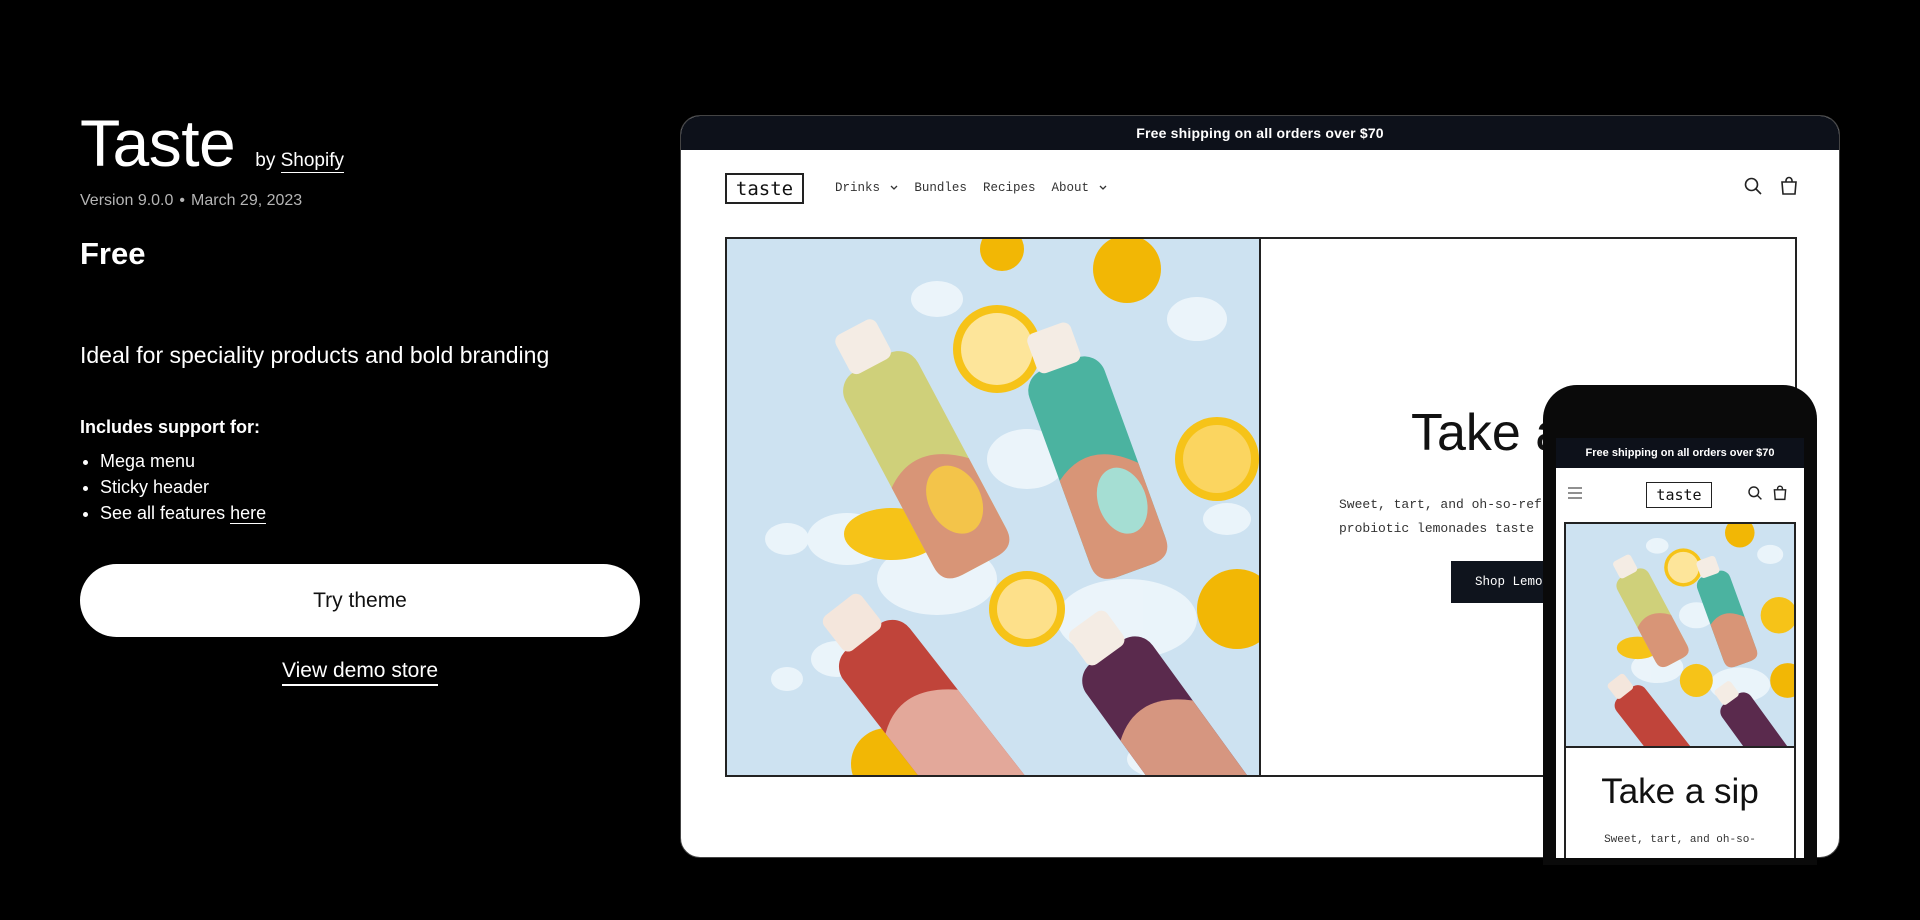 This screenshot has width=1920, height=920. What do you see at coordinates (163, 513) in the screenshot?
I see `features-text: See all features` at bounding box center [163, 513].